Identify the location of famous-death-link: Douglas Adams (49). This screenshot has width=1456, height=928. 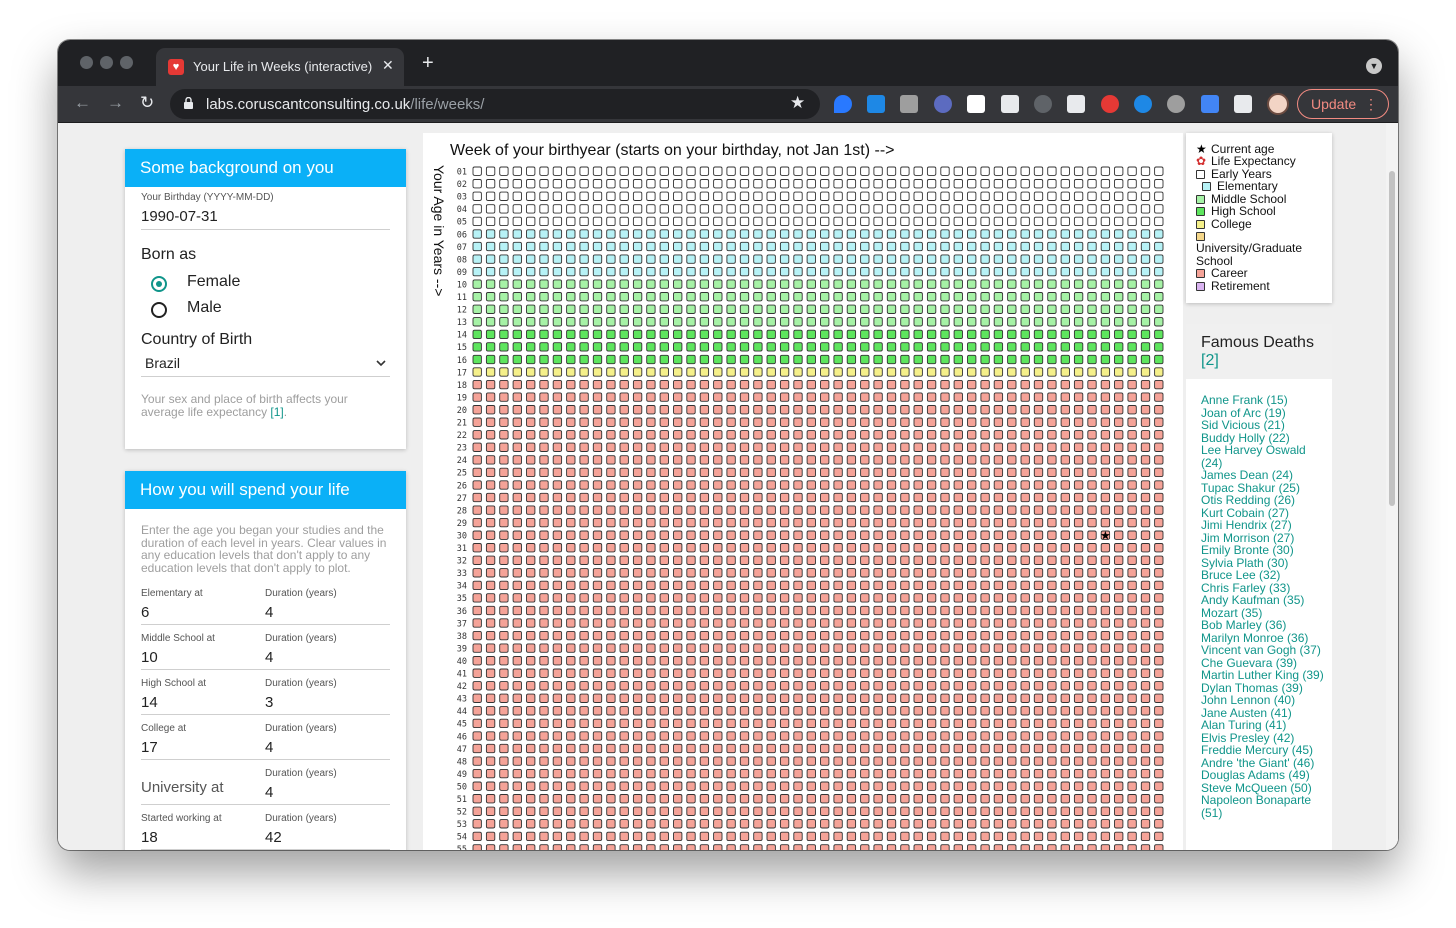
(1263, 775).